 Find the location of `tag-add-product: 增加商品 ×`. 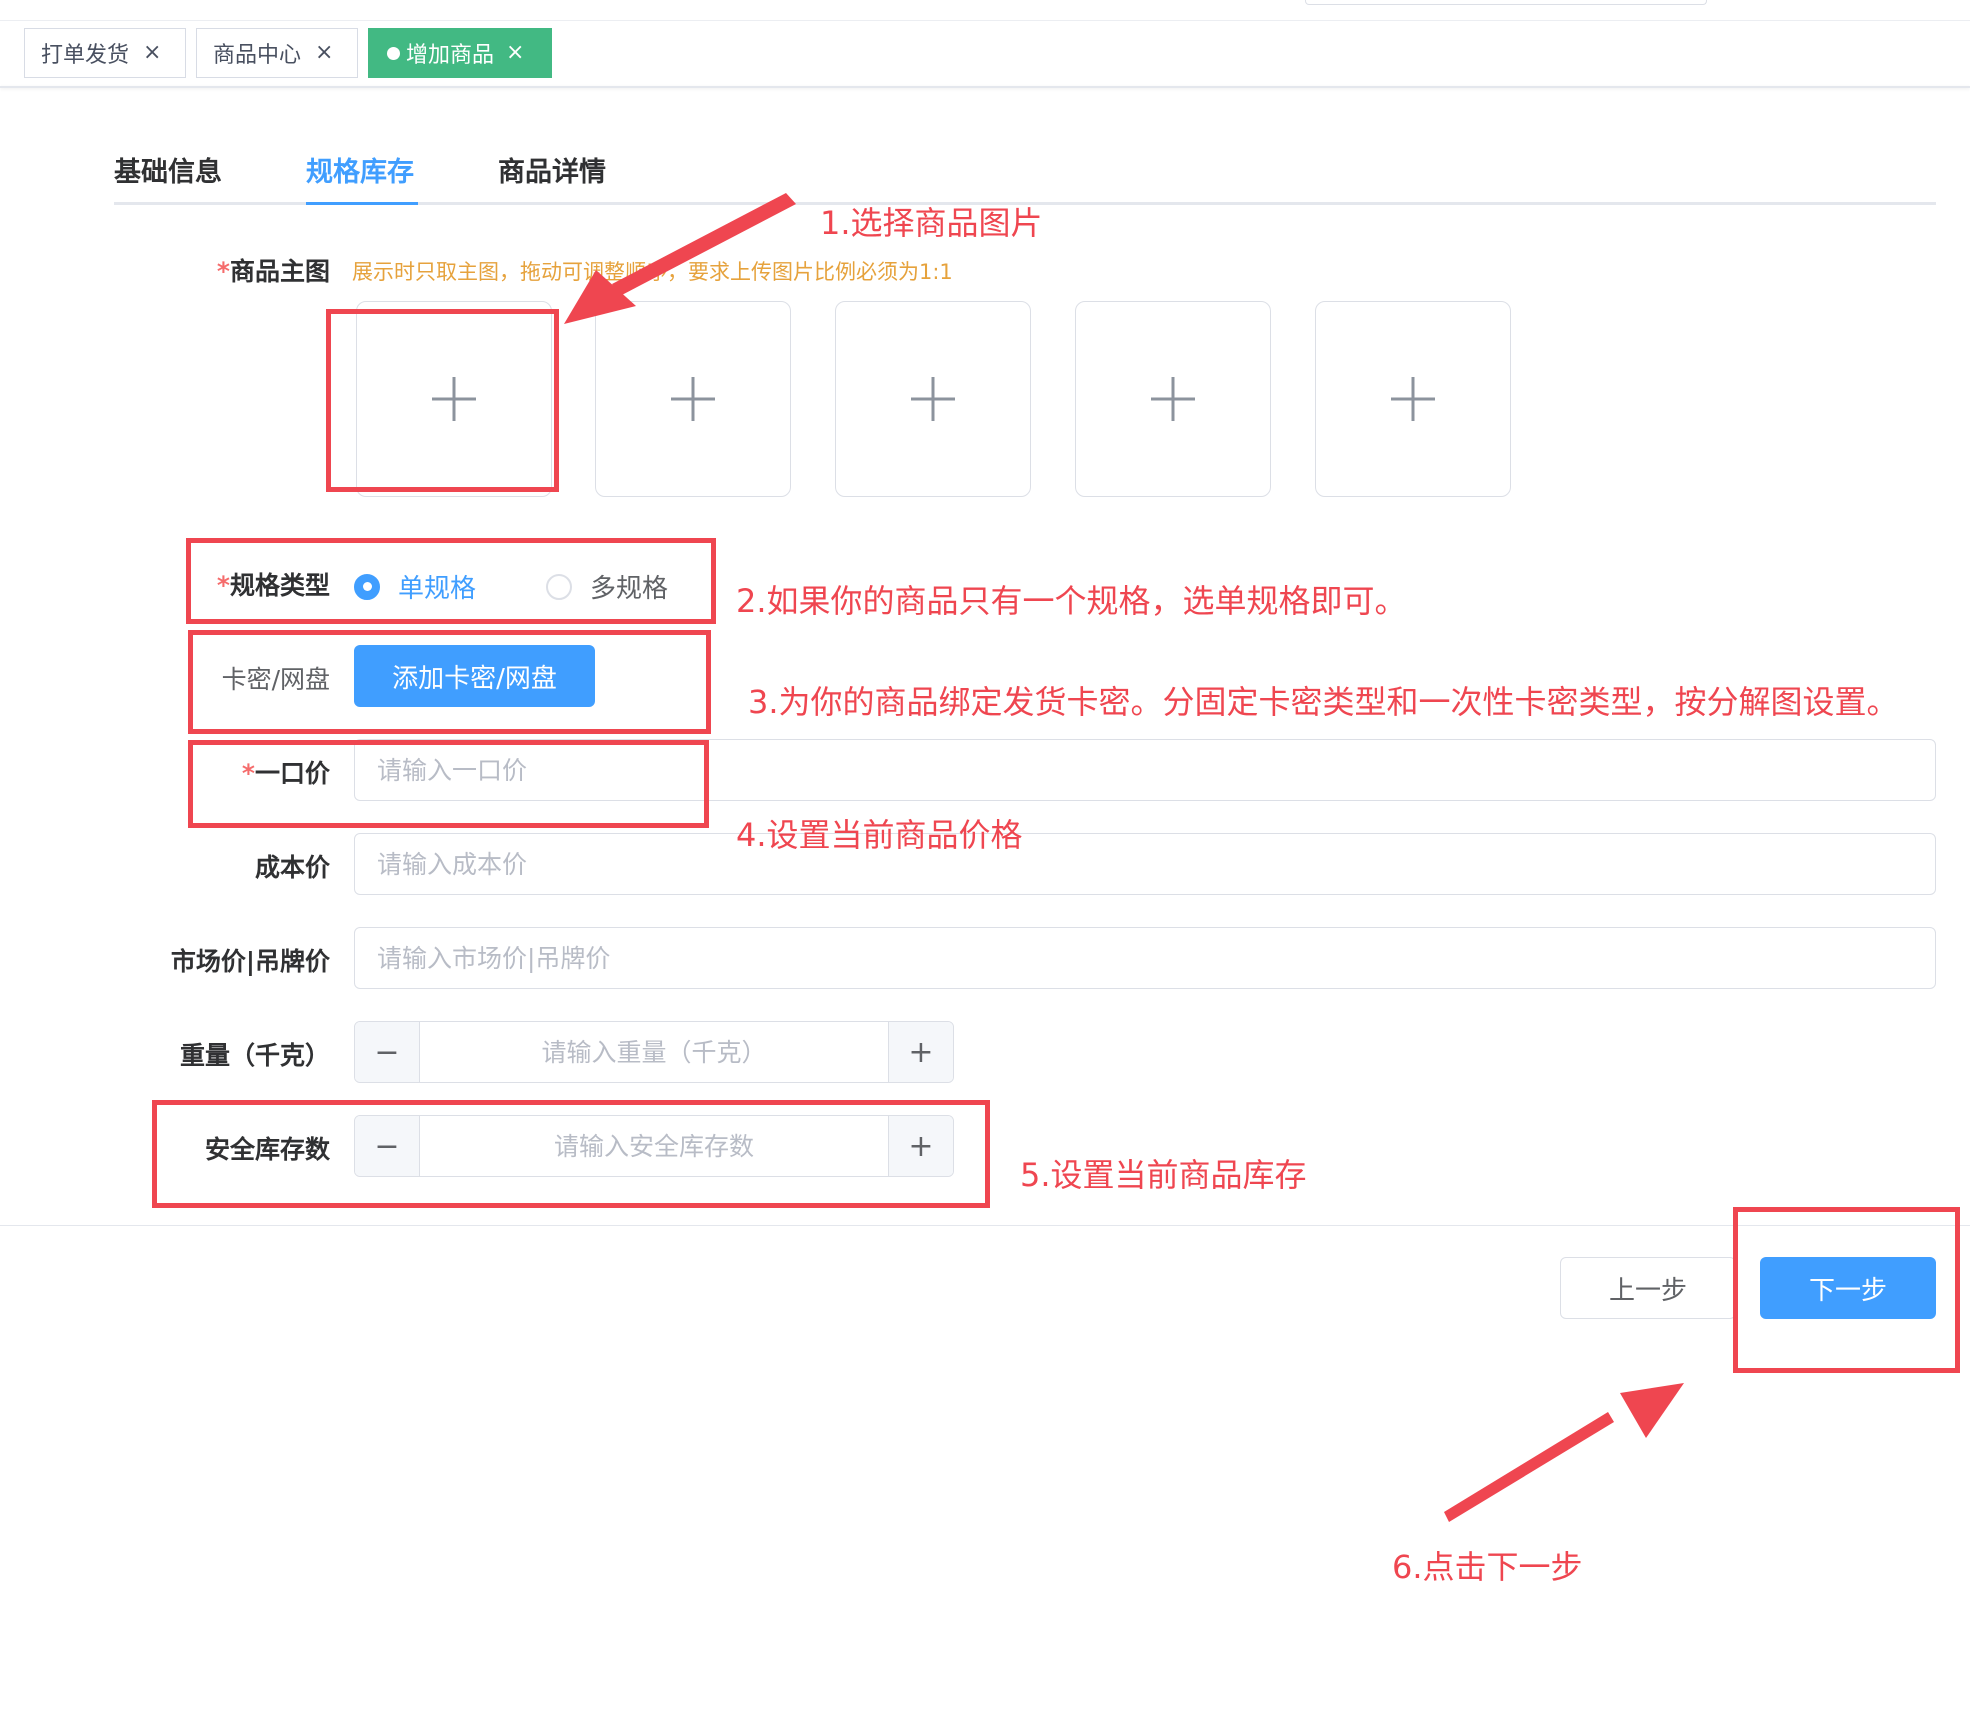

tag-add-product: 增加商品 × is located at coordinates (460, 53).